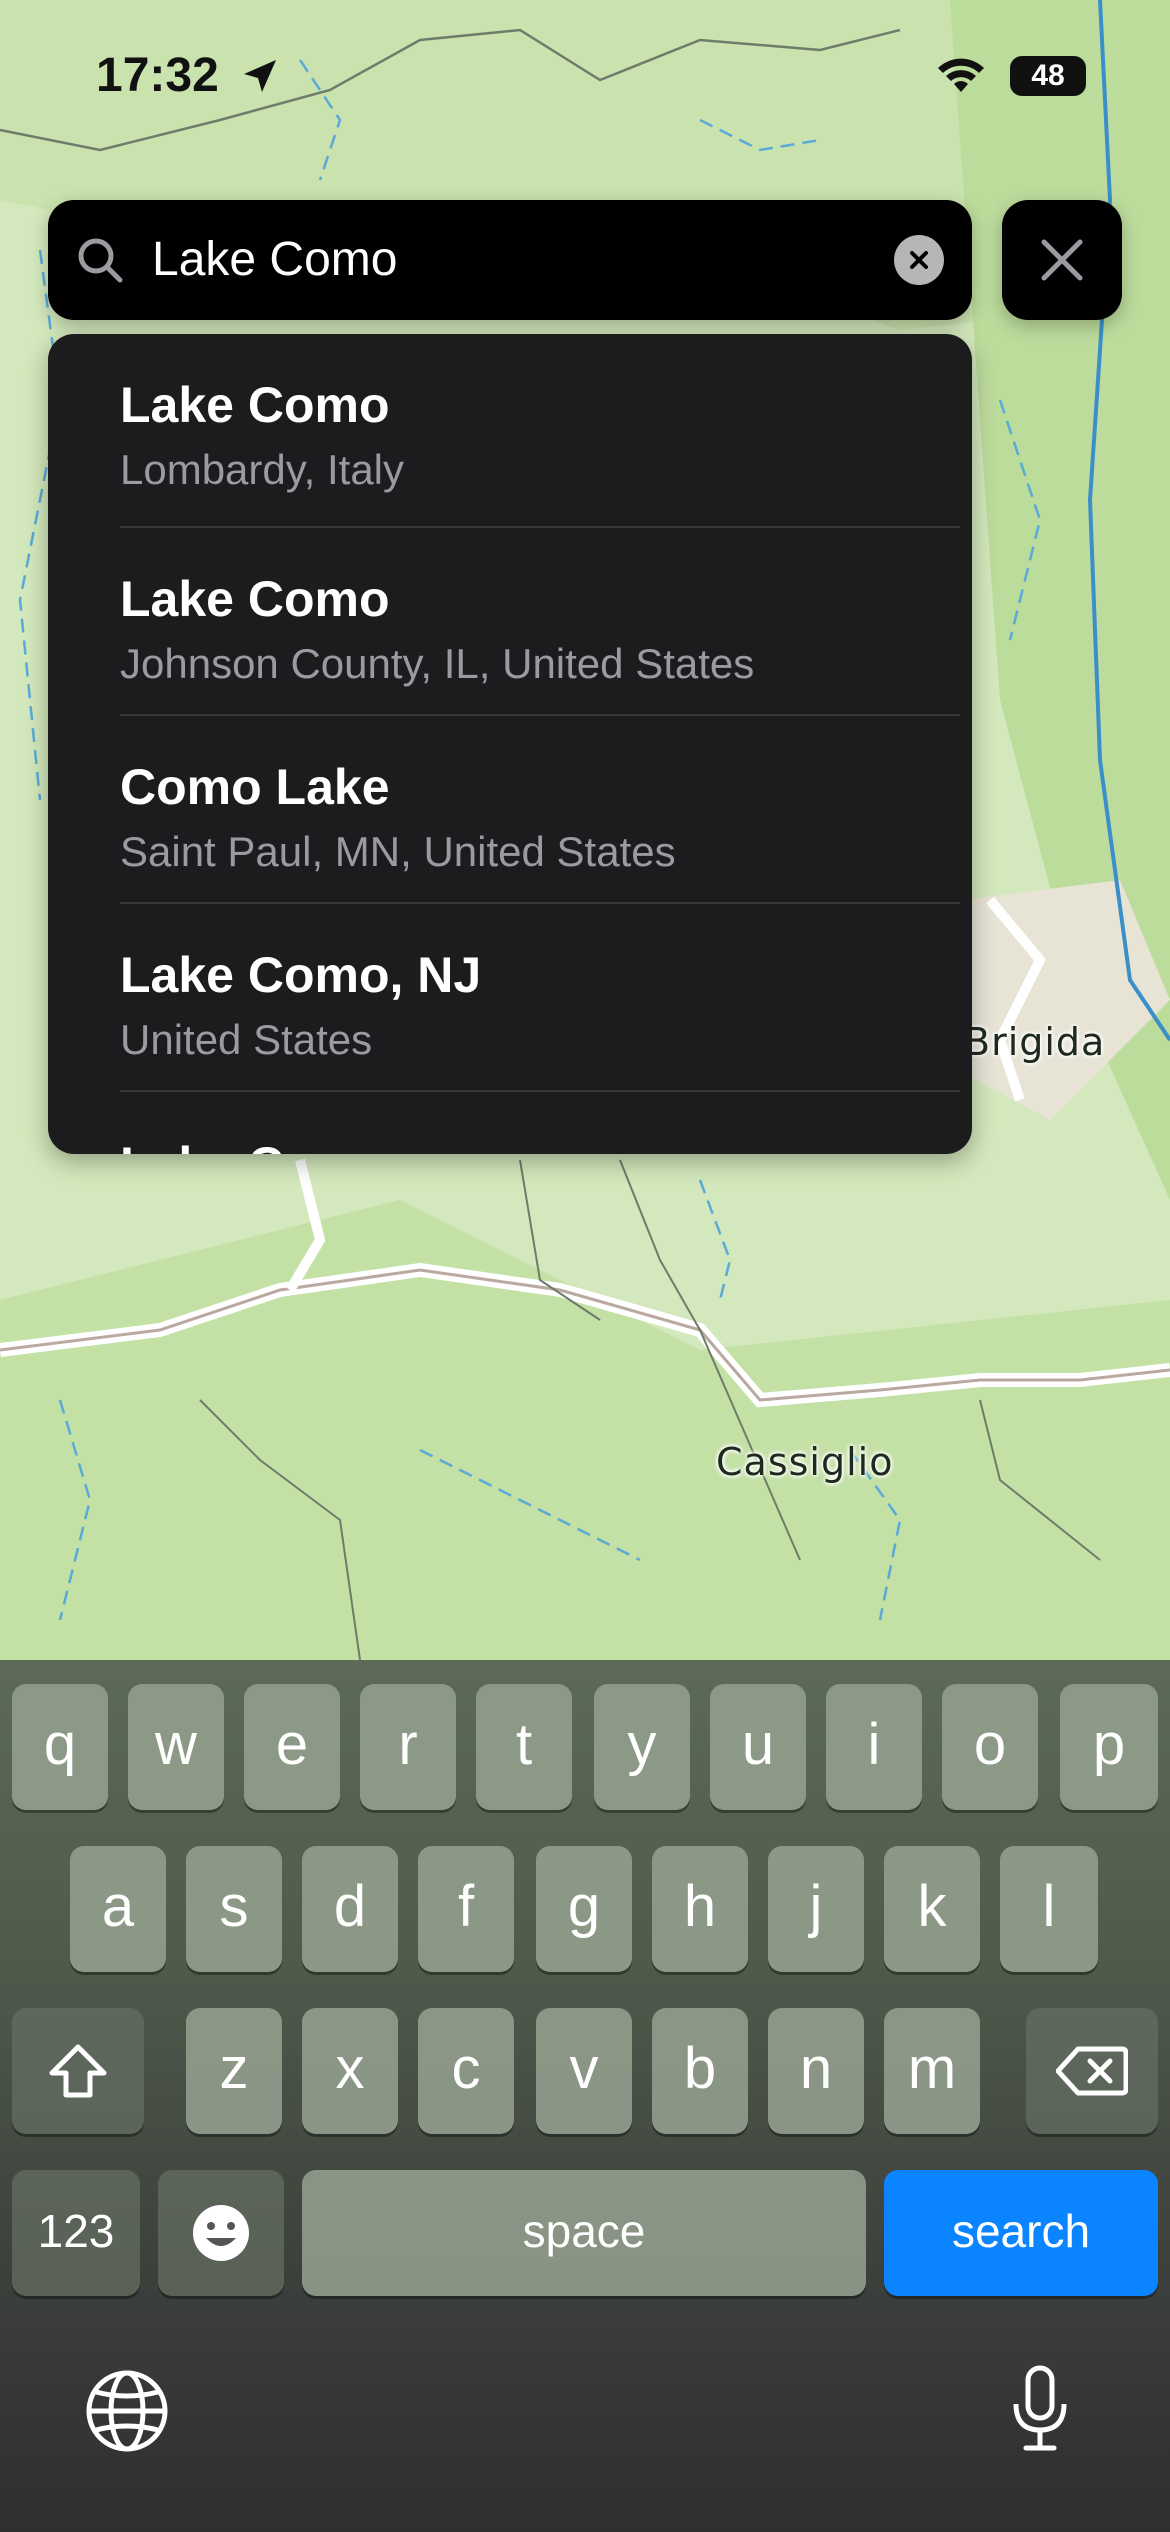 This screenshot has height=2532, width=1170. I want to click on delete-icon, so click(1092, 2071).